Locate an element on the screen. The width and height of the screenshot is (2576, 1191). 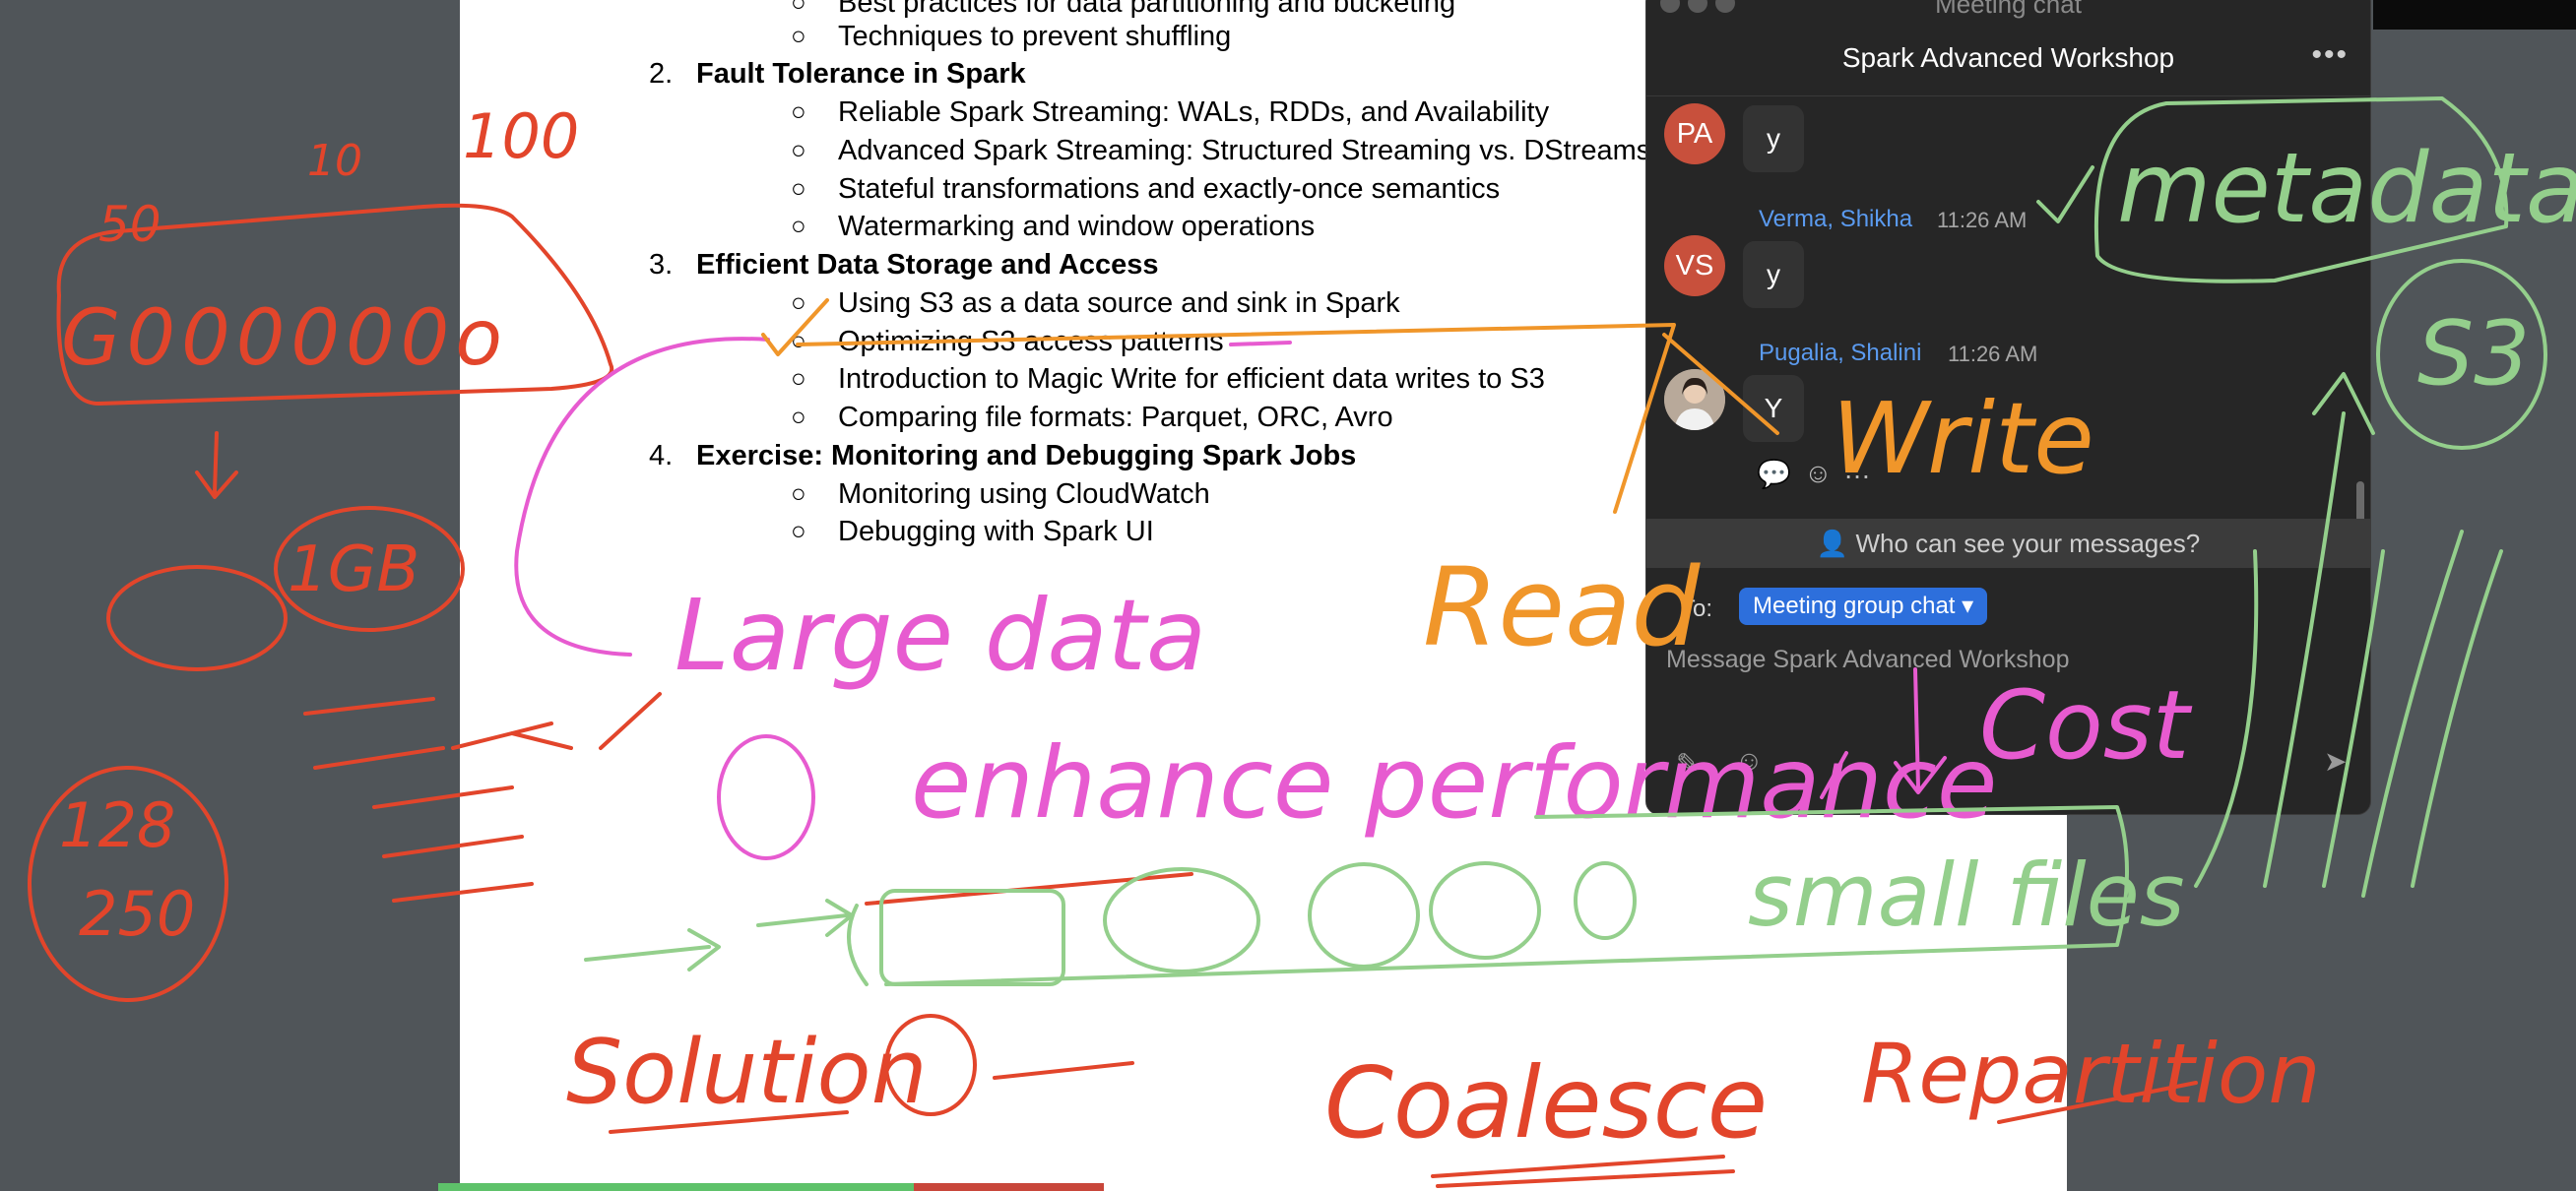
coalesce-underline is located at coordinates (1583, 1171).